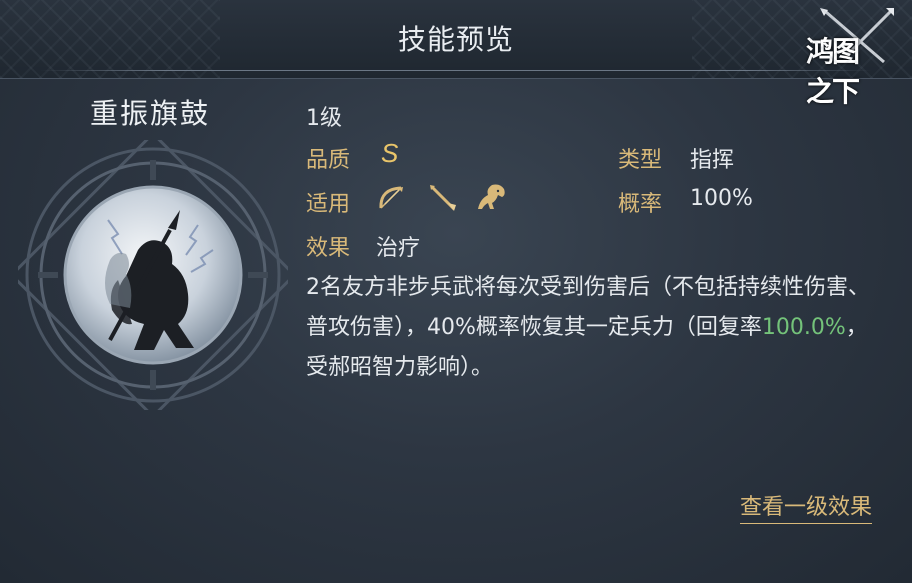 The height and width of the screenshot is (583, 912). What do you see at coordinates (721, 198) in the screenshot?
I see `probability-value: 100%` at bounding box center [721, 198].